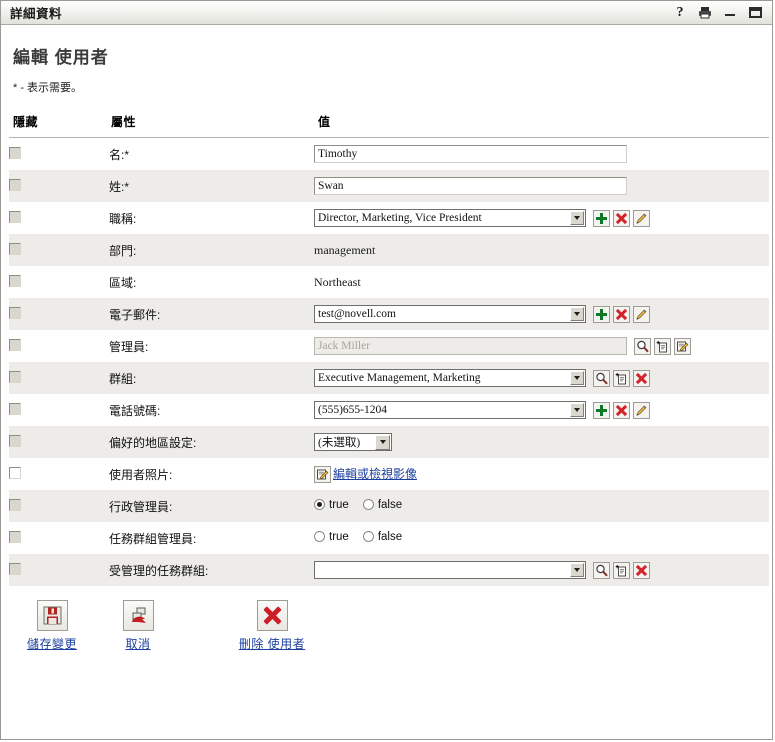 Image resolution: width=775 pixels, height=742 pixels. What do you see at coordinates (541, 474) in the screenshot?
I see `value-cell: 編輯或檢視影像` at bounding box center [541, 474].